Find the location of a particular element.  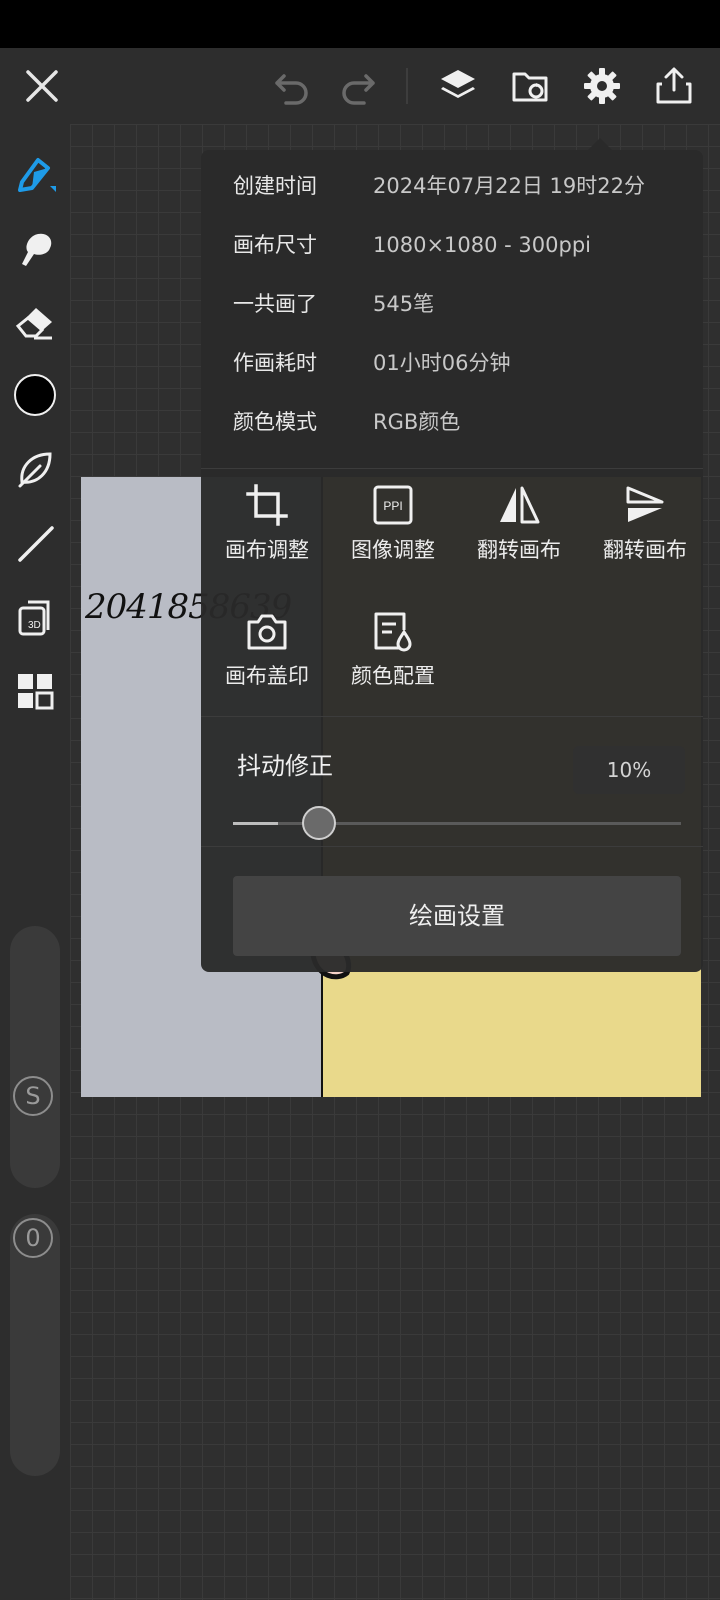

undo-icon is located at coordinates (291, 89).